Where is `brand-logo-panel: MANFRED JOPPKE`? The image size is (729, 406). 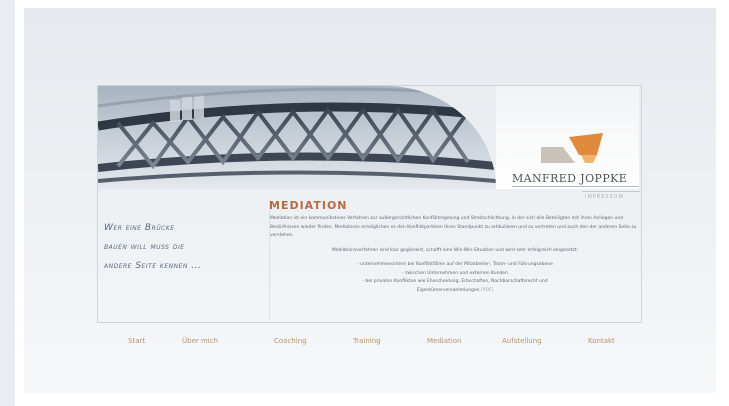
brand-logo-panel: MANFRED JOPPKE is located at coordinates (567, 137).